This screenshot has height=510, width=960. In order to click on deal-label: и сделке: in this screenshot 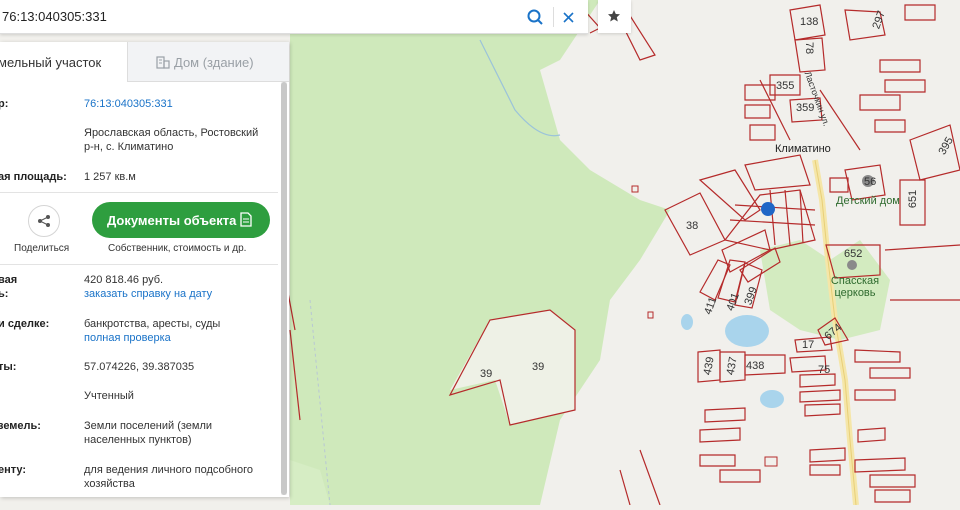, I will do `click(25, 324)`.